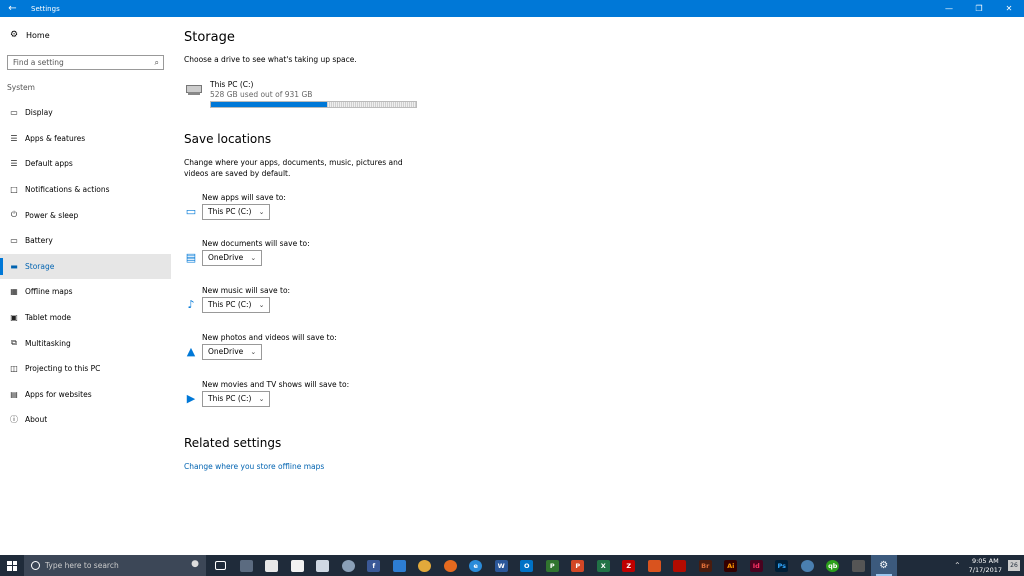 Image resolution: width=1024 pixels, height=576 pixels. Describe the element at coordinates (757, 565) in the screenshot. I see `taskbar-app-indesign: Id` at that location.